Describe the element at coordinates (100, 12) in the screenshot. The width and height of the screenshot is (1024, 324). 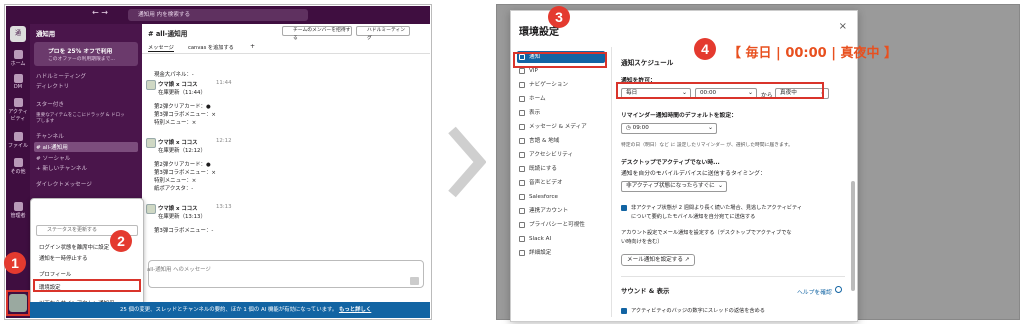
I see `back-arrow-icon: ← →` at that location.